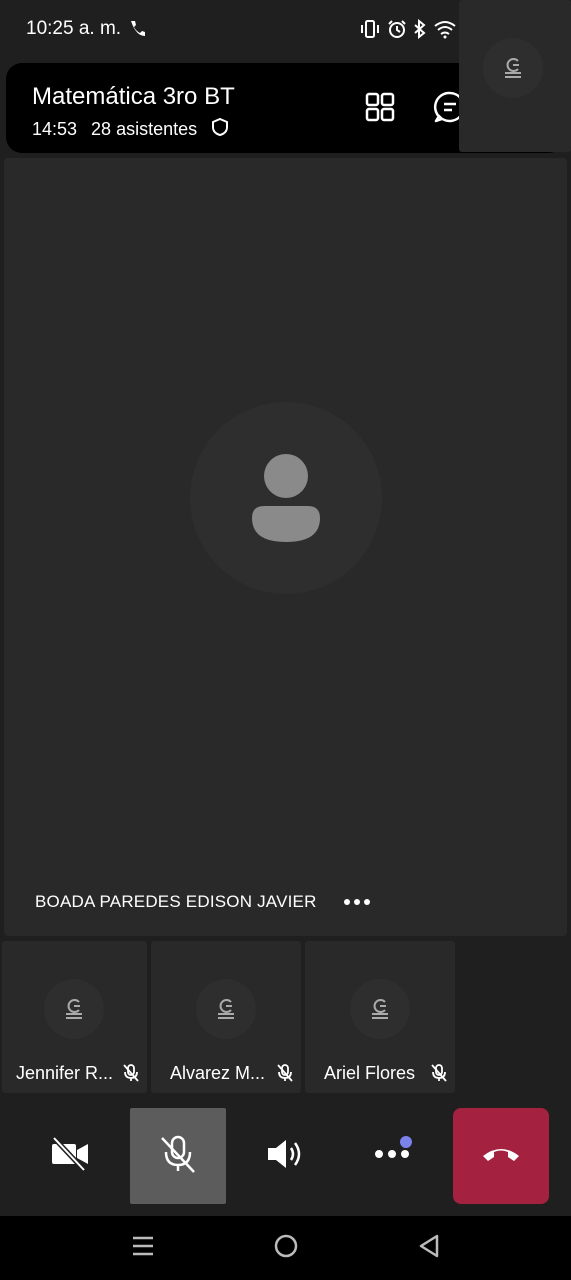 Image resolution: width=571 pixels, height=1280 pixels. I want to click on mic-off-icon, so click(178, 1156).